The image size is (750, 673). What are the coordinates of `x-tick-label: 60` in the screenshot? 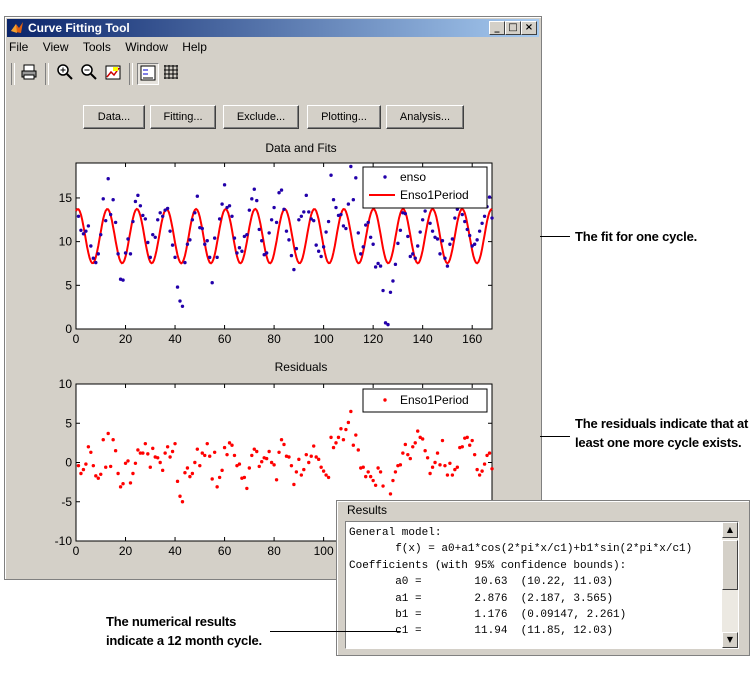 It's located at (225, 551).